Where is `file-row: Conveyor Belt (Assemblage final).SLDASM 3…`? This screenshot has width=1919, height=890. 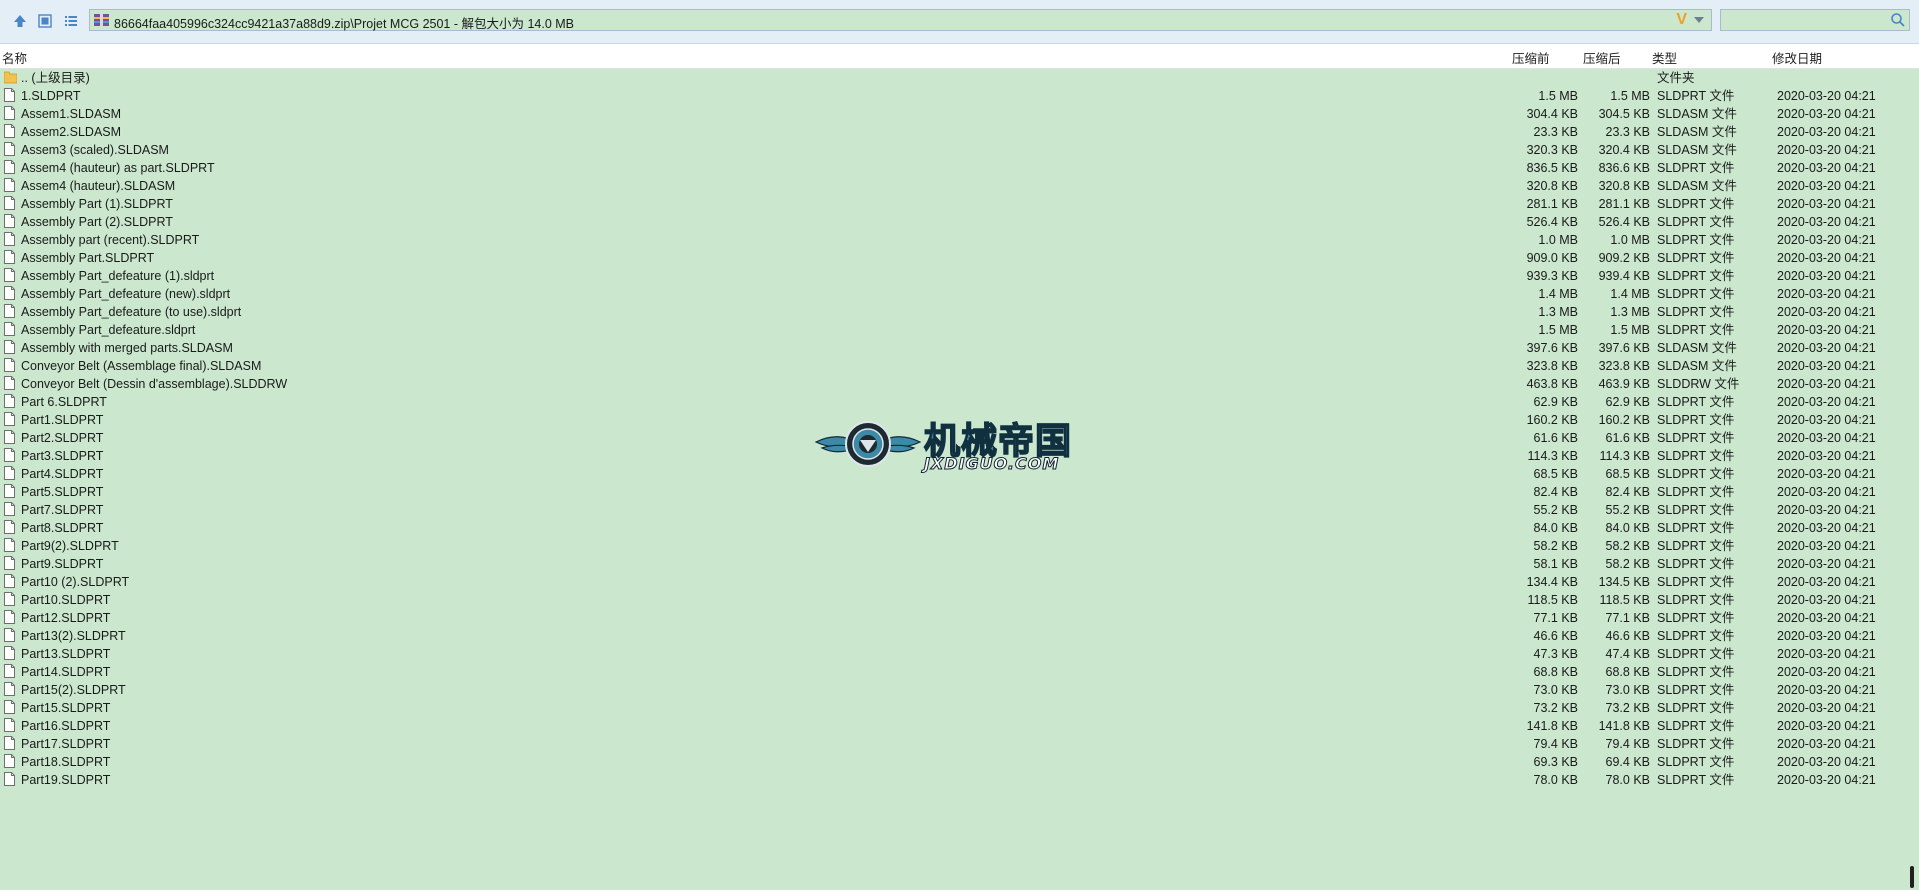 file-row: Conveyor Belt (Assemblage final).SLDASM 3… is located at coordinates (959, 366).